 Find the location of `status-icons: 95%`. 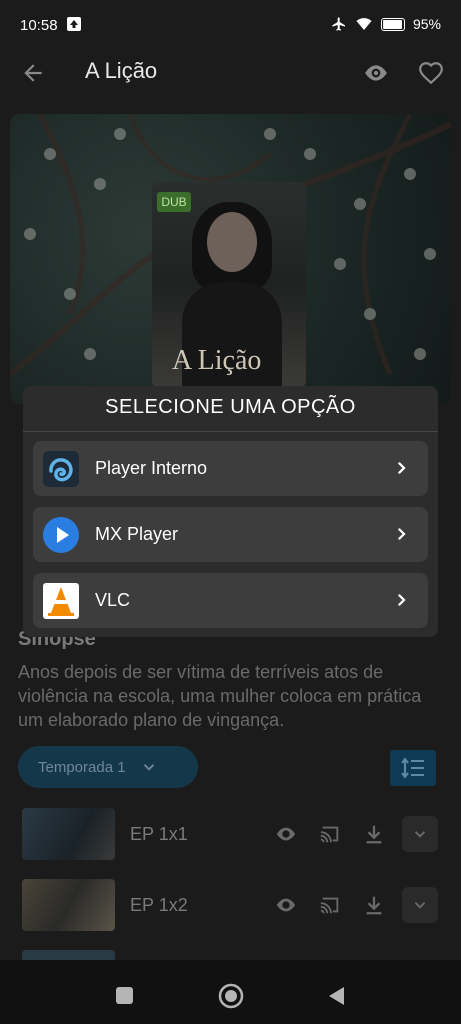

status-icons: 95% is located at coordinates (386, 24).